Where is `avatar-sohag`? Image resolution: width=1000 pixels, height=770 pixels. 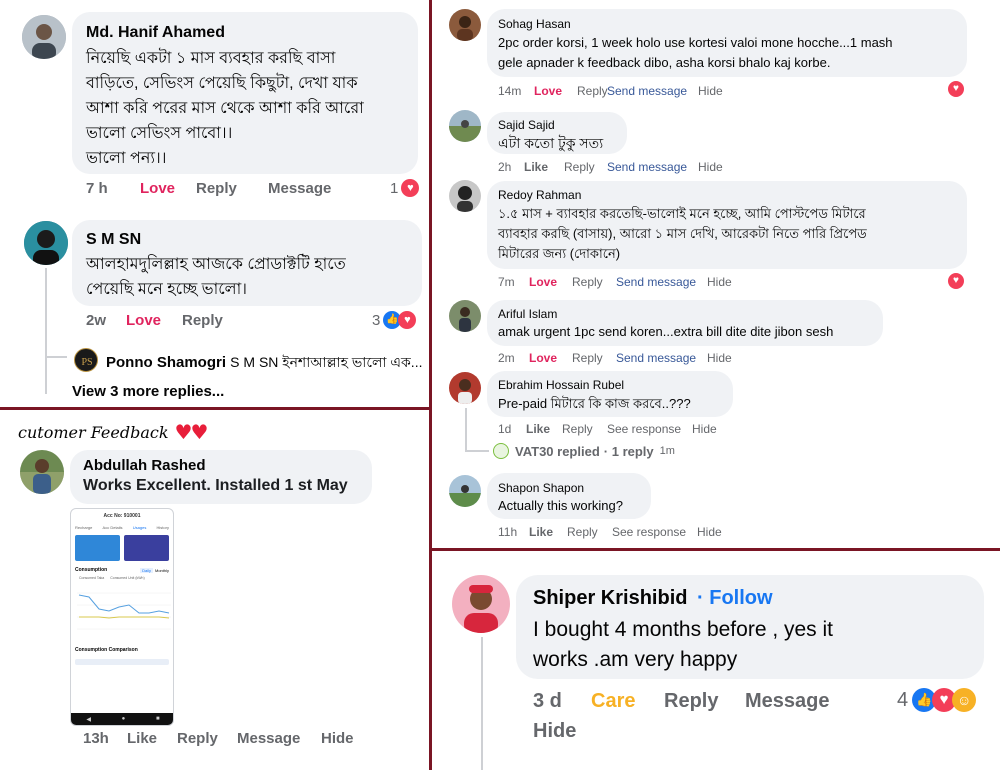 avatar-sohag is located at coordinates (465, 25).